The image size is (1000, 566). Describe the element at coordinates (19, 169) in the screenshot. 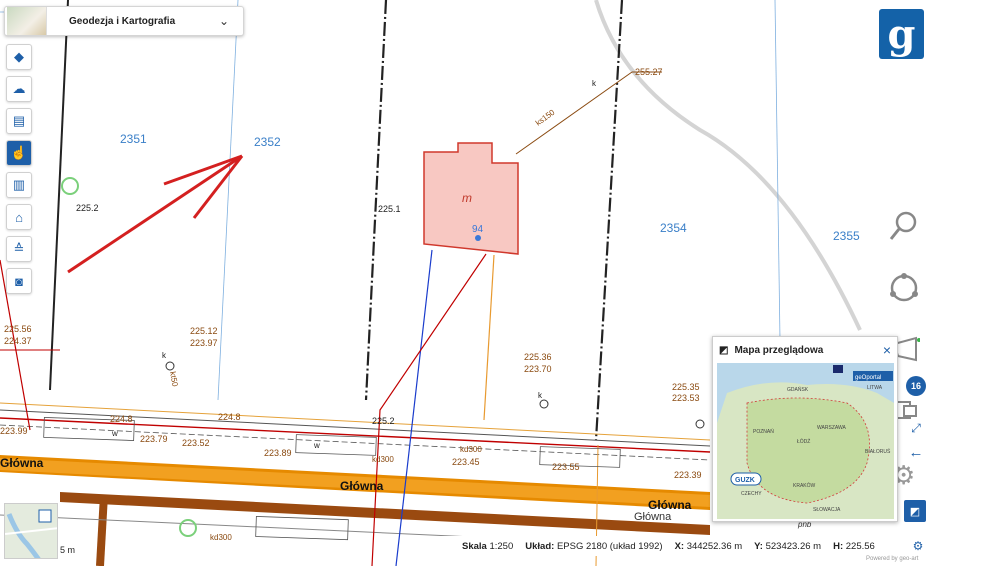

I see `left-toolbar: ◆ ☁ ▤ ☝ ▥ ⌂ ≙ ◙` at that location.